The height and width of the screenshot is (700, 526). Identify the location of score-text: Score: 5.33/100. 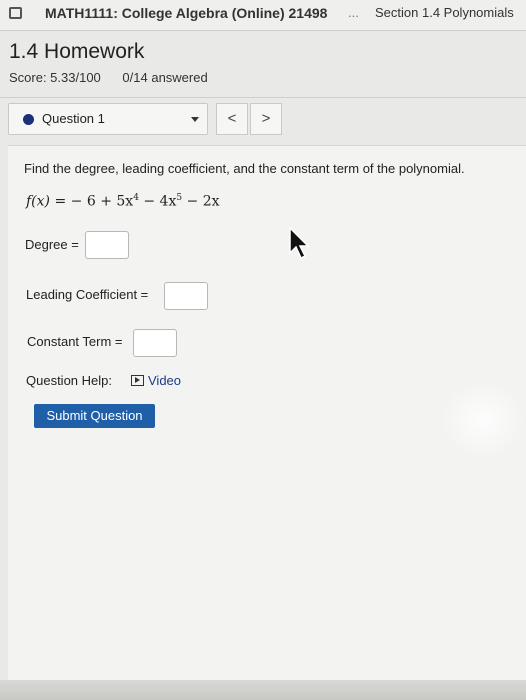
(55, 77).